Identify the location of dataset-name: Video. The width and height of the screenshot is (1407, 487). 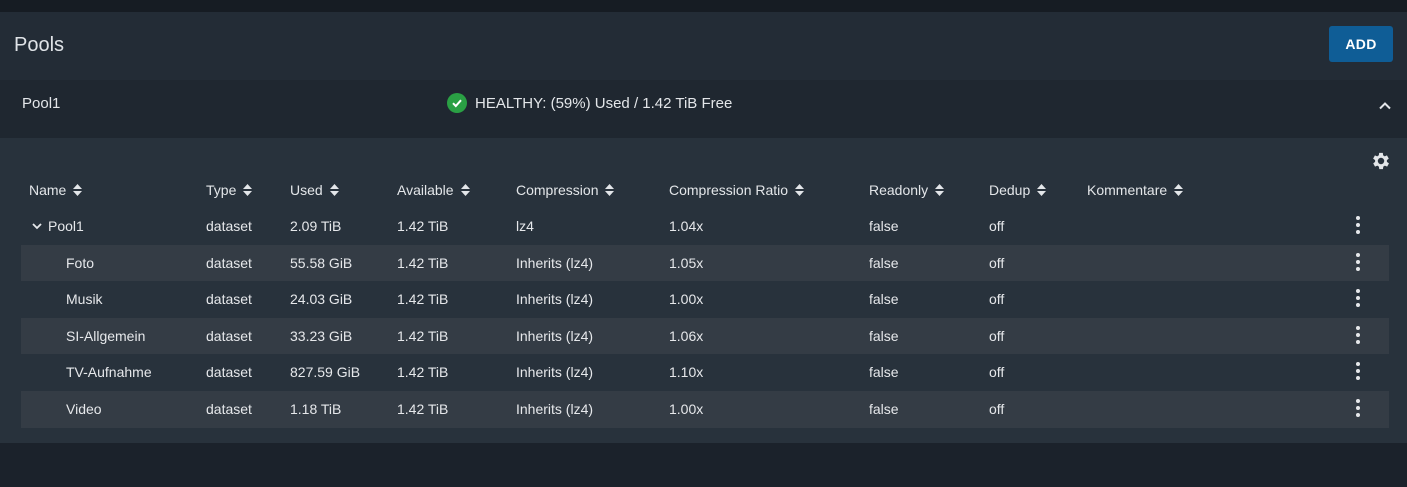
(84, 408).